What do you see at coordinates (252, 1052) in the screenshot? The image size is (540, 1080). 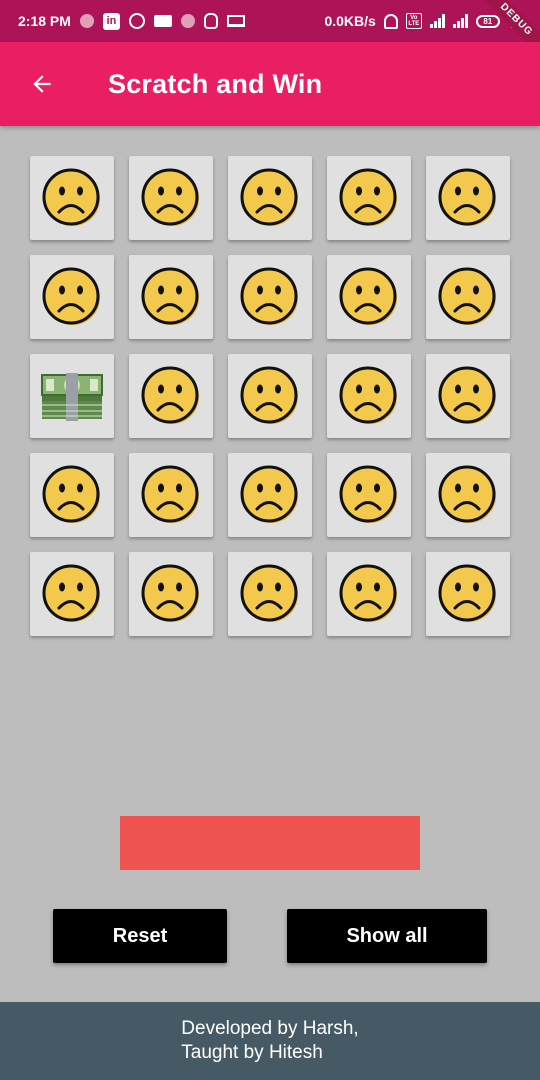 I see `footer-line-teacher: Taught by Hitesh` at bounding box center [252, 1052].